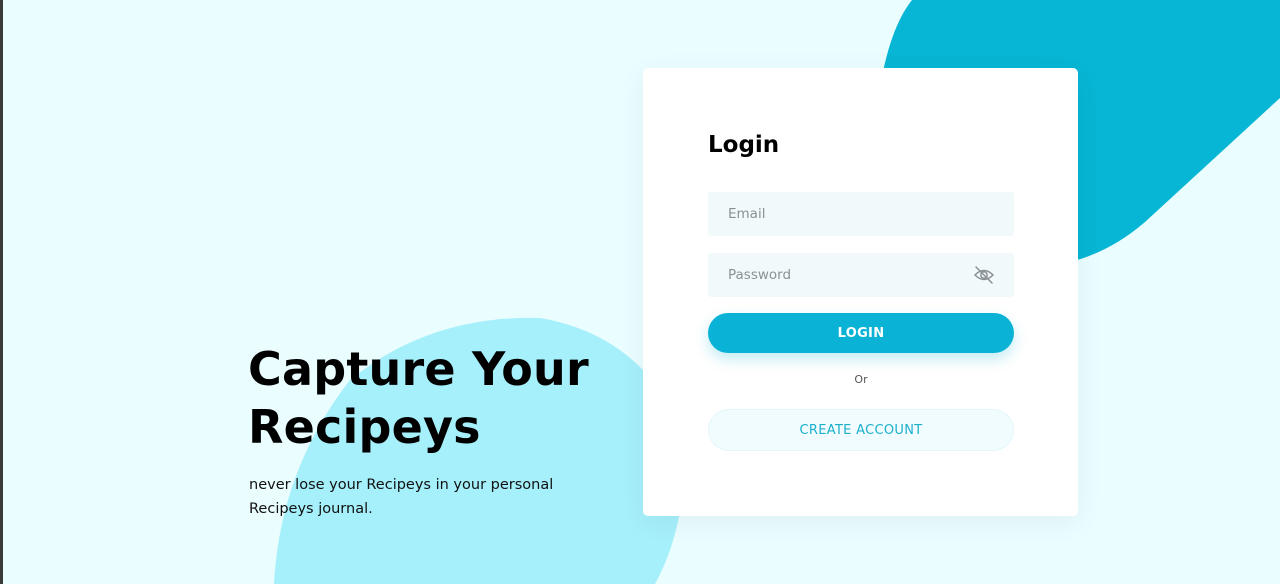 The width and height of the screenshot is (1280, 584). I want to click on create-account-button: CREATE ACCOUNT, so click(861, 430).